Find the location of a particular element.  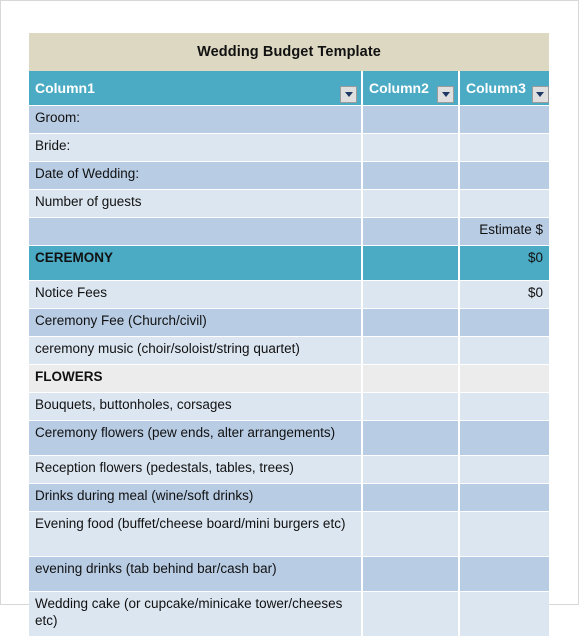

table-row: Number of guests is located at coordinates (289, 203).